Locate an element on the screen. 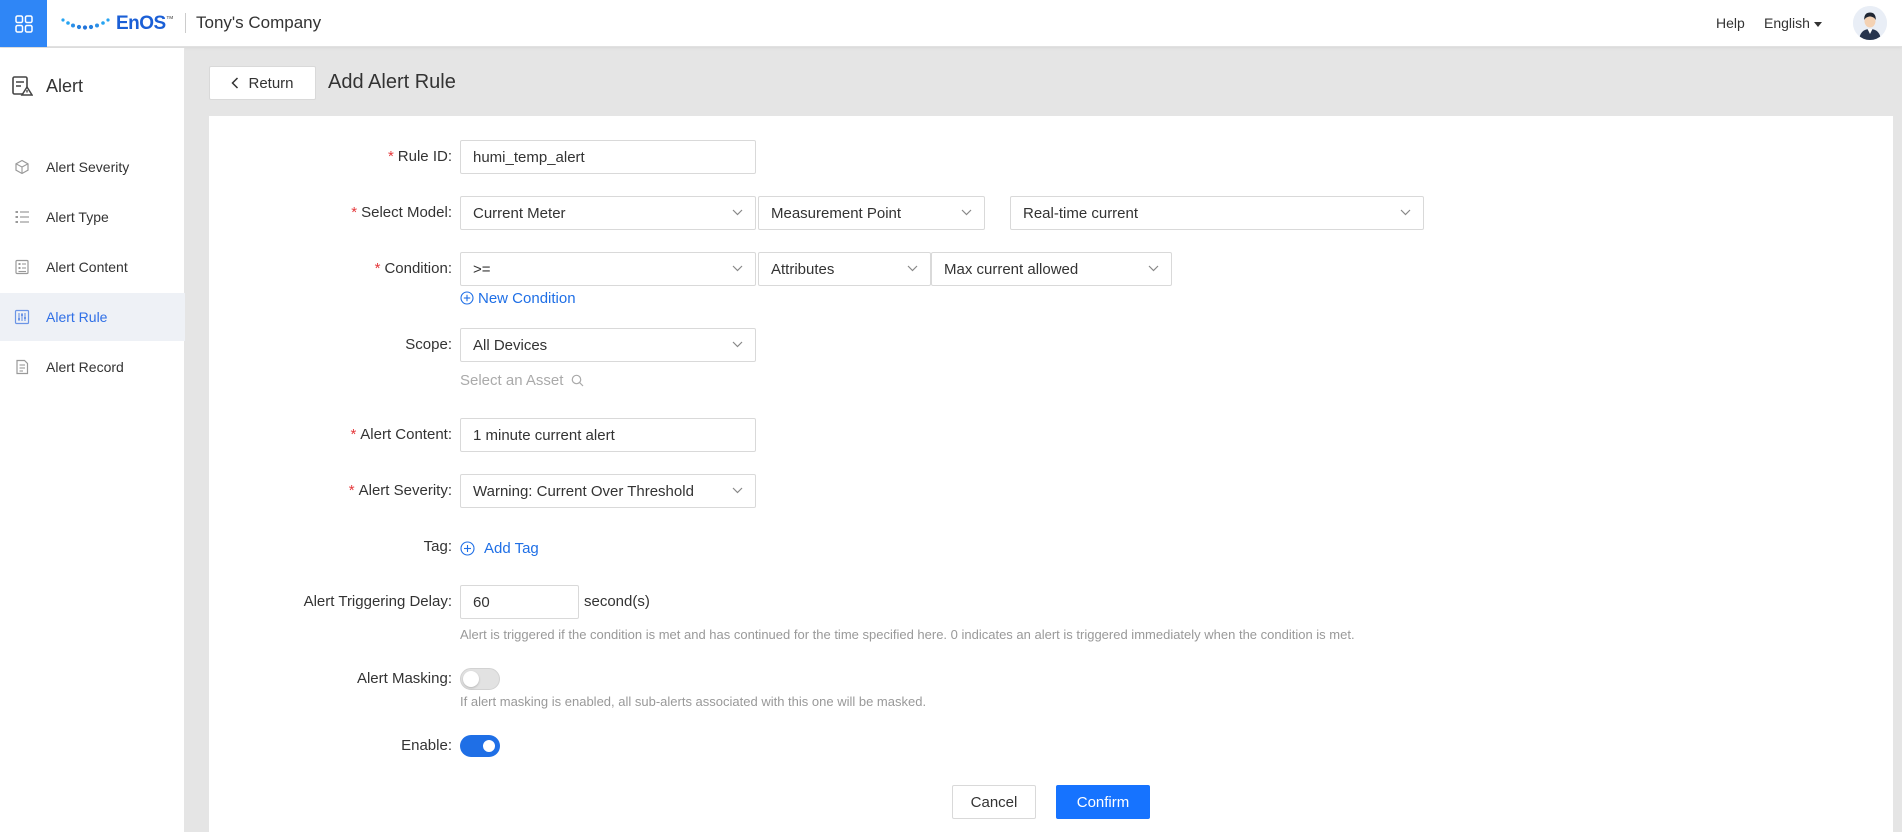 The image size is (1902, 832). user-avatar-icon is located at coordinates (1870, 23).